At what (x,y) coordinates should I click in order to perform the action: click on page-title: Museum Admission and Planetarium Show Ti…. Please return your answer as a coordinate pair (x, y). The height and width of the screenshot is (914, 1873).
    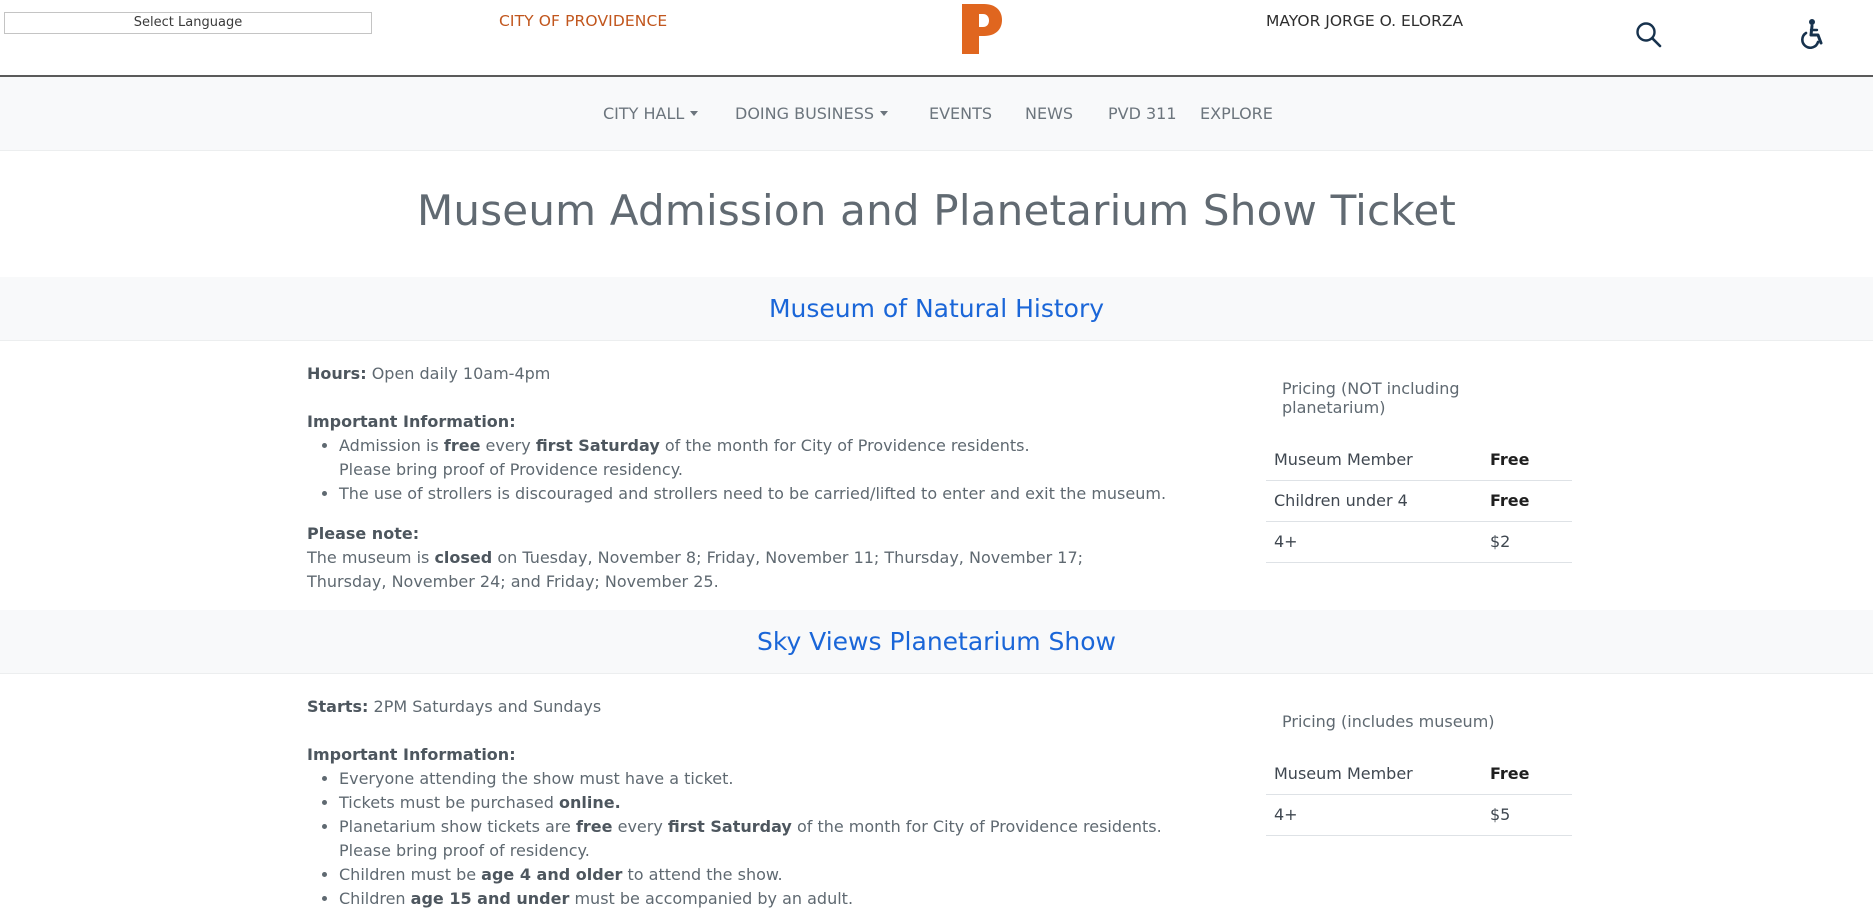
    Looking at the image, I should click on (936, 210).